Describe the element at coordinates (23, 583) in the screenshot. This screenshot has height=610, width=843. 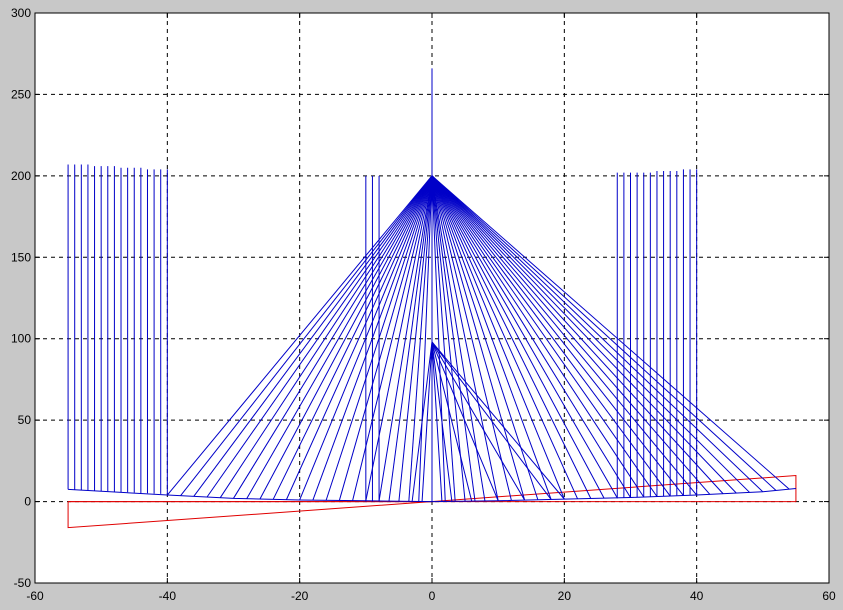
I see `y-tick-label: -50` at that location.